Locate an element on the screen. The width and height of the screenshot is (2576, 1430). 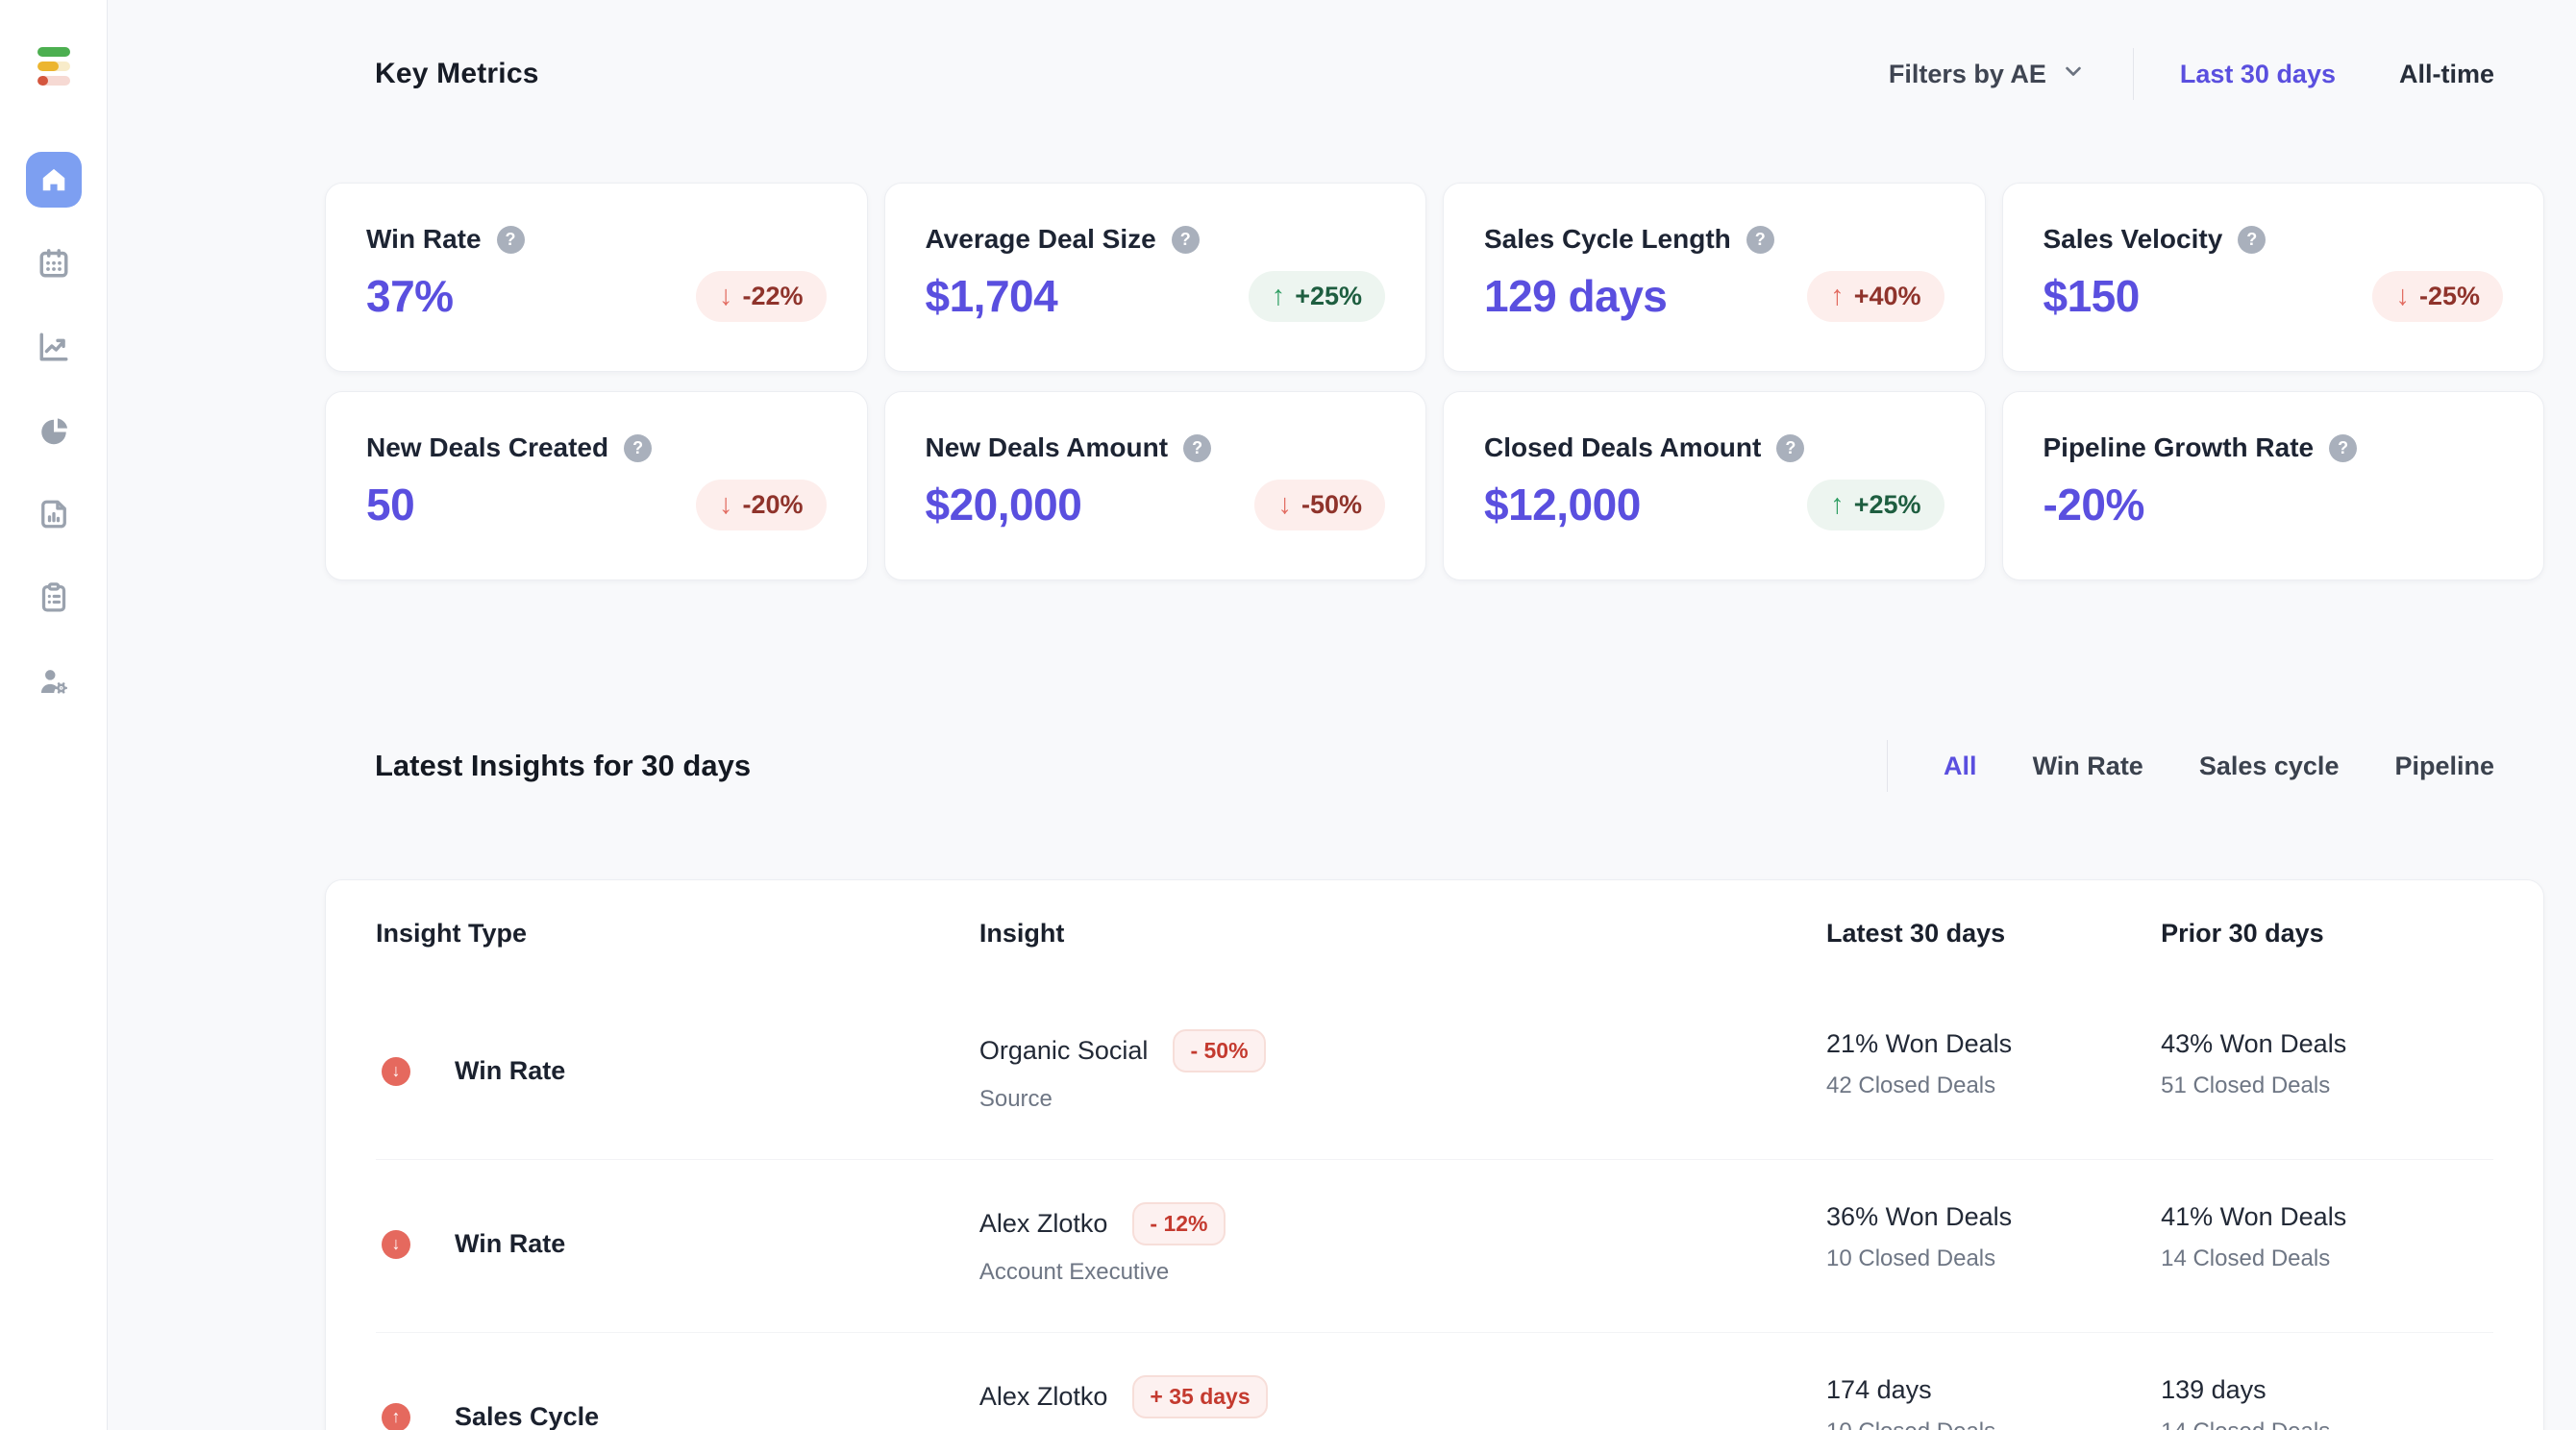
metric-value: 37% is located at coordinates (410, 296).